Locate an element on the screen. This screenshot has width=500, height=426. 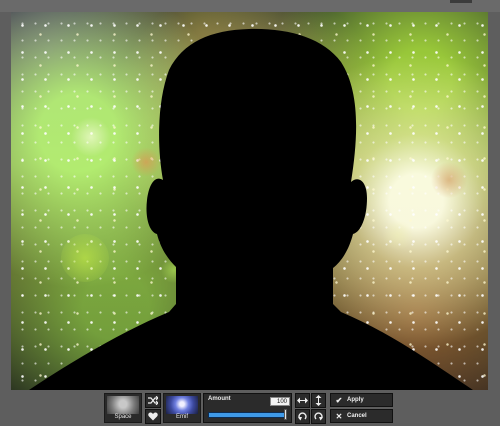
checkmark-icon: ✔ is located at coordinates (339, 400).